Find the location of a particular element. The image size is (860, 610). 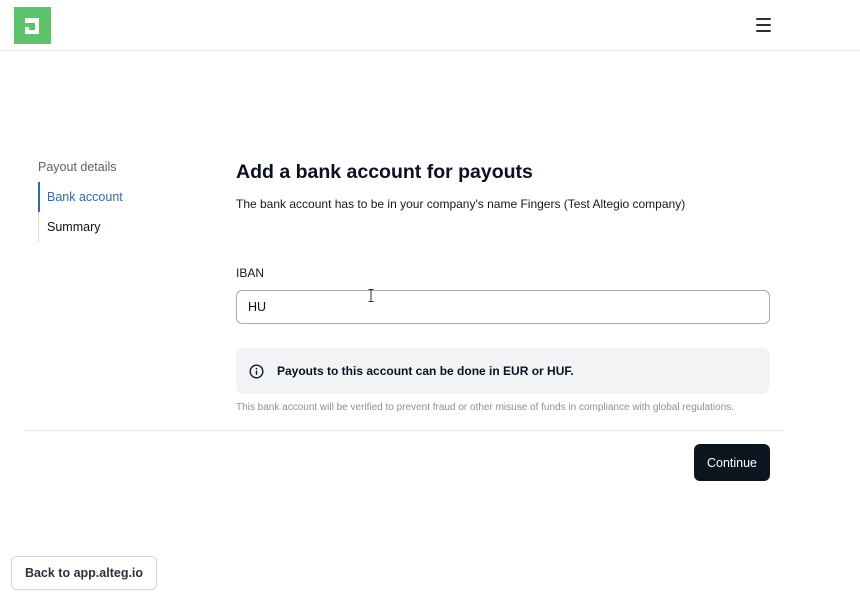

payout-steps-sidebar: Payout details Bank account Summary is located at coordinates (118, 198).